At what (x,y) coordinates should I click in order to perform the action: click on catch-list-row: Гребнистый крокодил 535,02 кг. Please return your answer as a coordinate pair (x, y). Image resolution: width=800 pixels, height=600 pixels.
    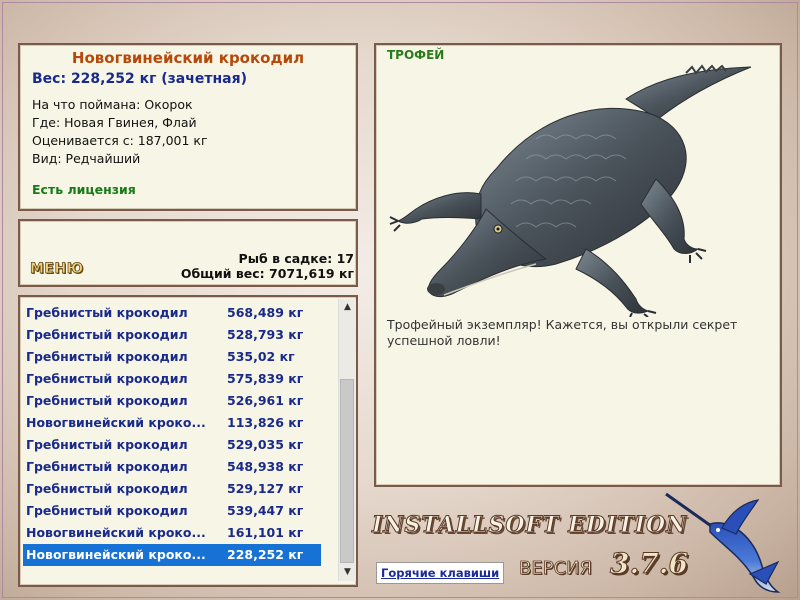
    Looking at the image, I should click on (172, 357).